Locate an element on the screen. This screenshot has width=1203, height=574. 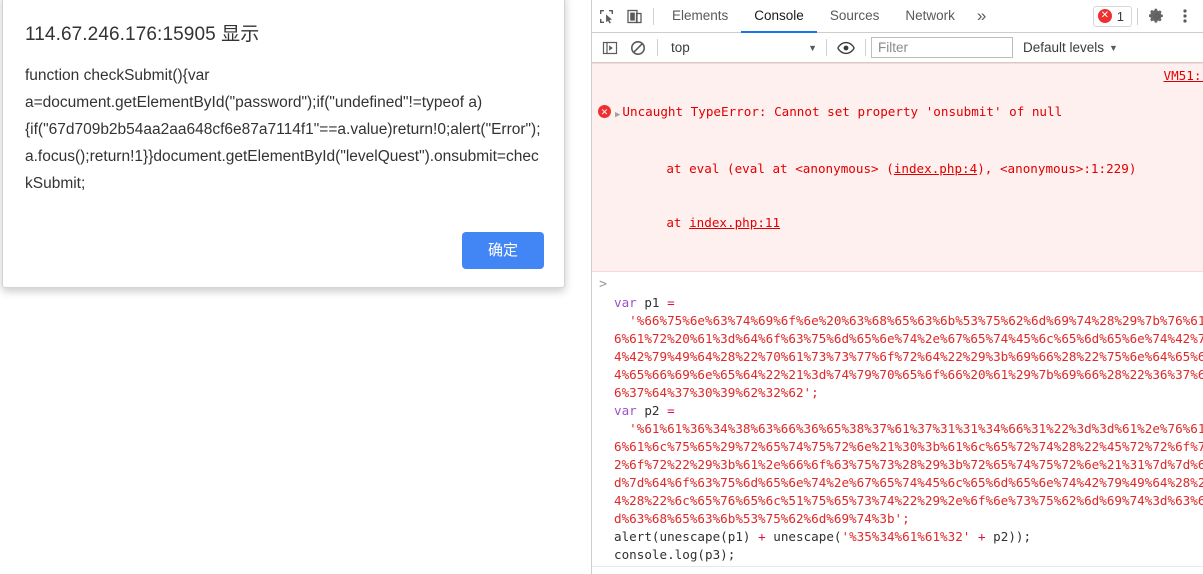
stack-prefix-1: at eval (eval at <anonymous> ( is located at coordinates (765, 168).